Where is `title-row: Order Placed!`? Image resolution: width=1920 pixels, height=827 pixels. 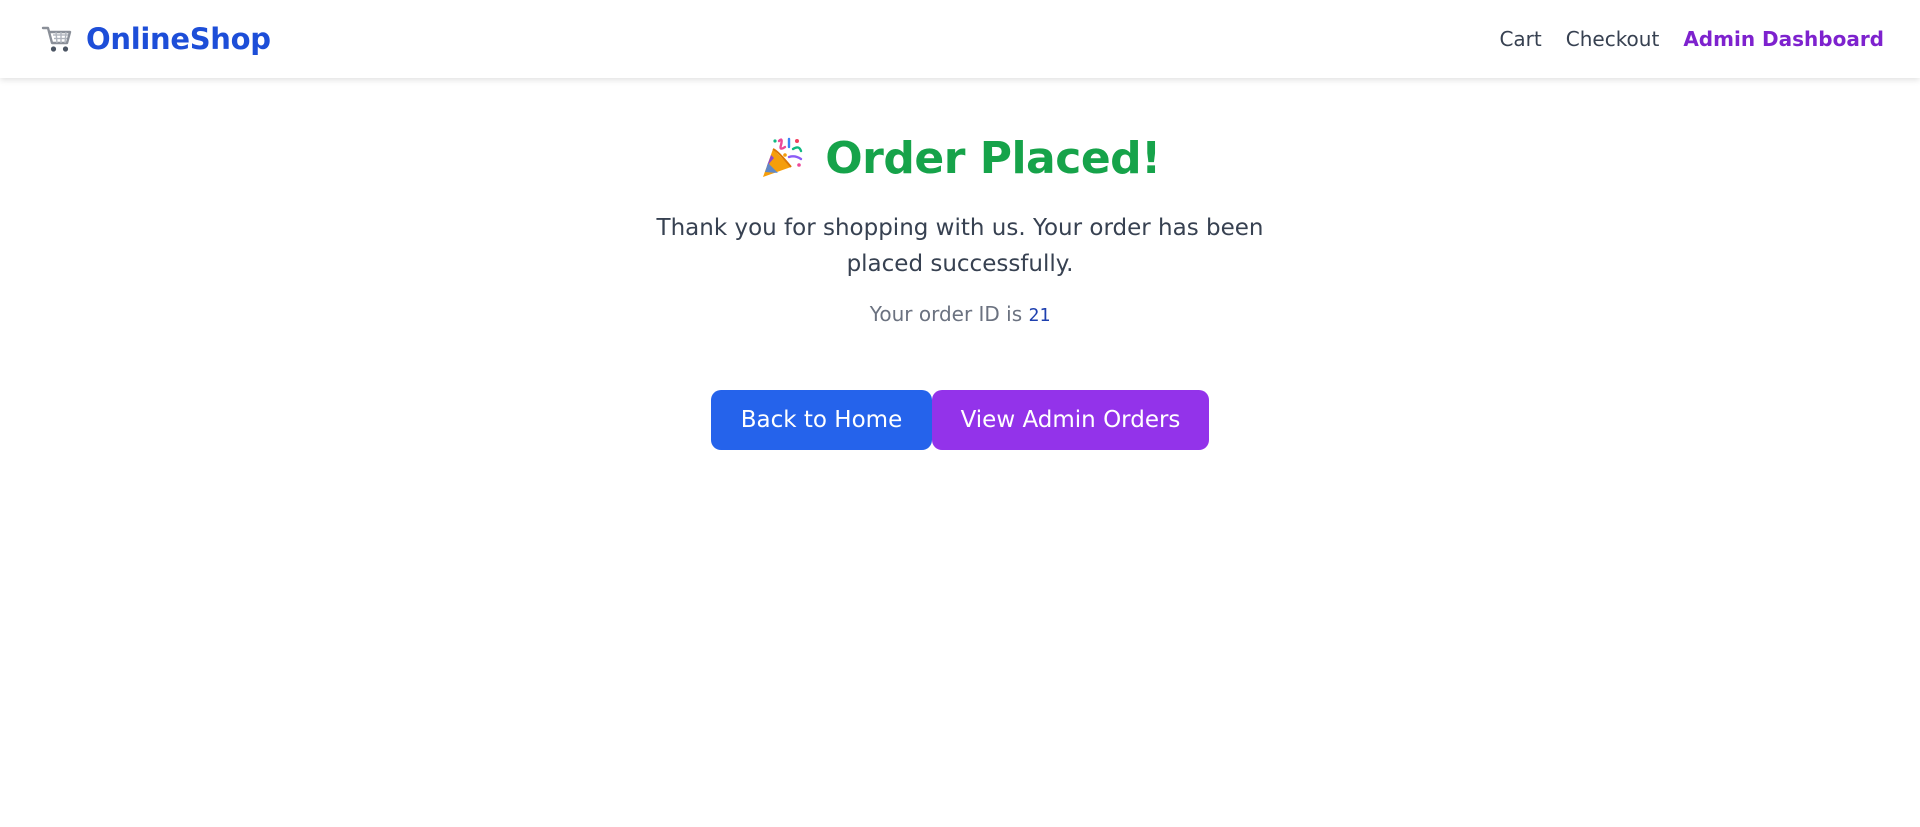 title-row: Order Placed! is located at coordinates (960, 158).